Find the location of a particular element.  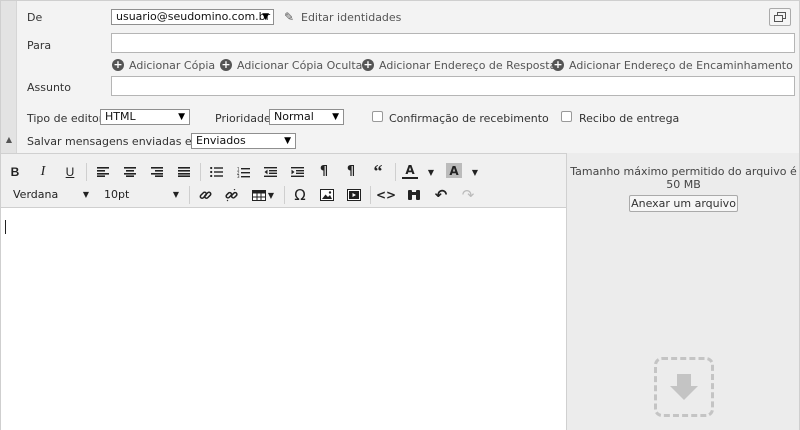

media-icon is located at coordinates (354, 195).